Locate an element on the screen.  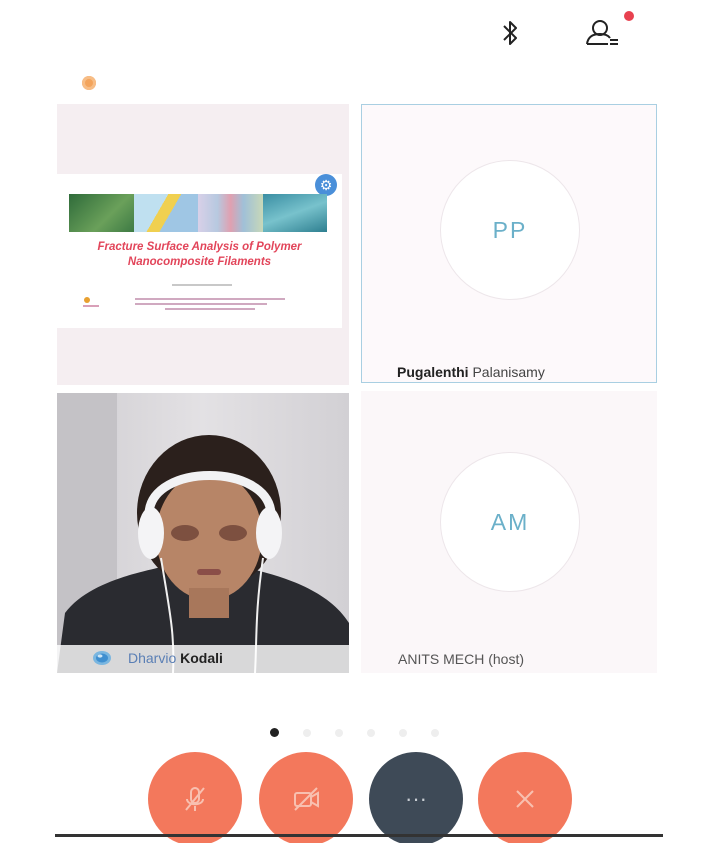
mute-button is located at coordinates (195, 797).